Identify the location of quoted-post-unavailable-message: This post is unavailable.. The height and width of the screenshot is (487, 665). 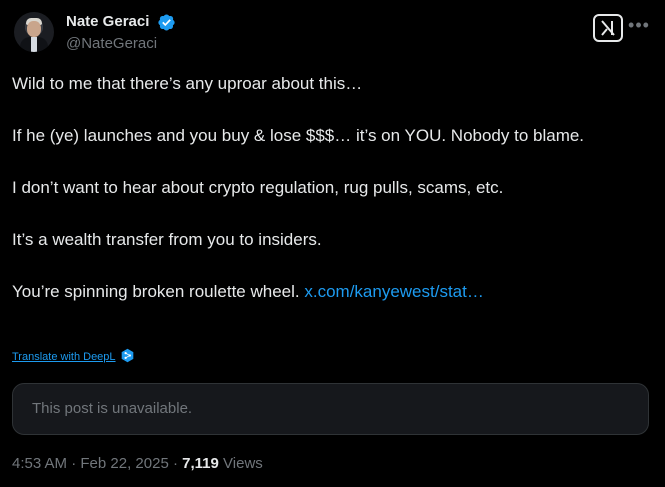
(112, 408).